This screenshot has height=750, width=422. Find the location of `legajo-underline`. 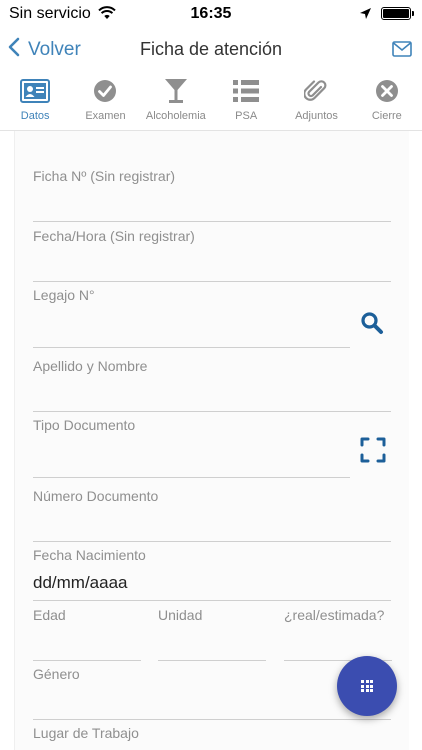

legajo-underline is located at coordinates (191, 347).